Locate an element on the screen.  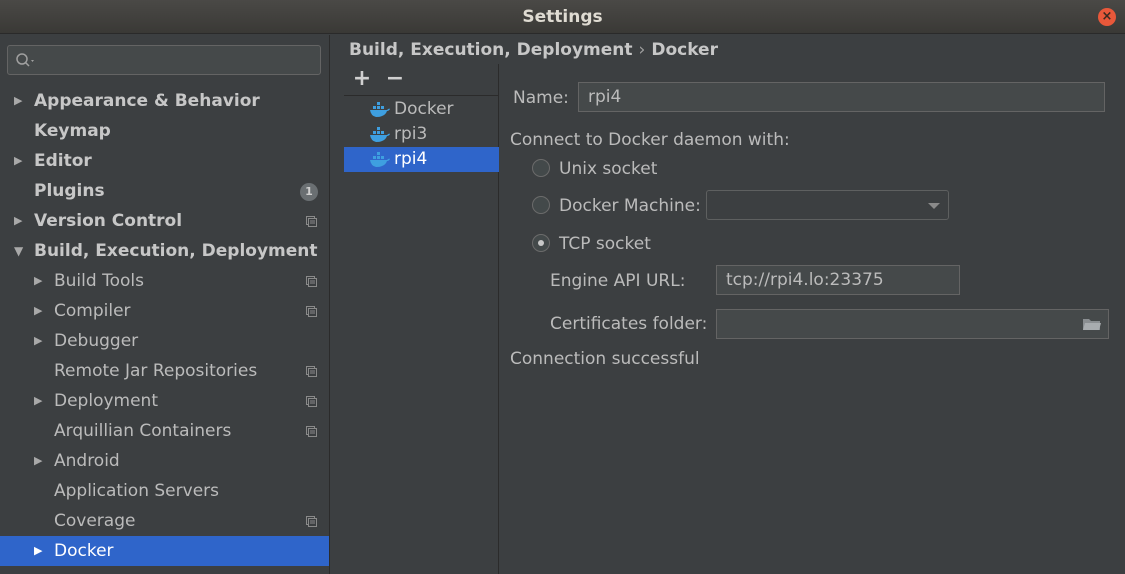
docker-config-rpi4: rpi4 is located at coordinates (421, 159).